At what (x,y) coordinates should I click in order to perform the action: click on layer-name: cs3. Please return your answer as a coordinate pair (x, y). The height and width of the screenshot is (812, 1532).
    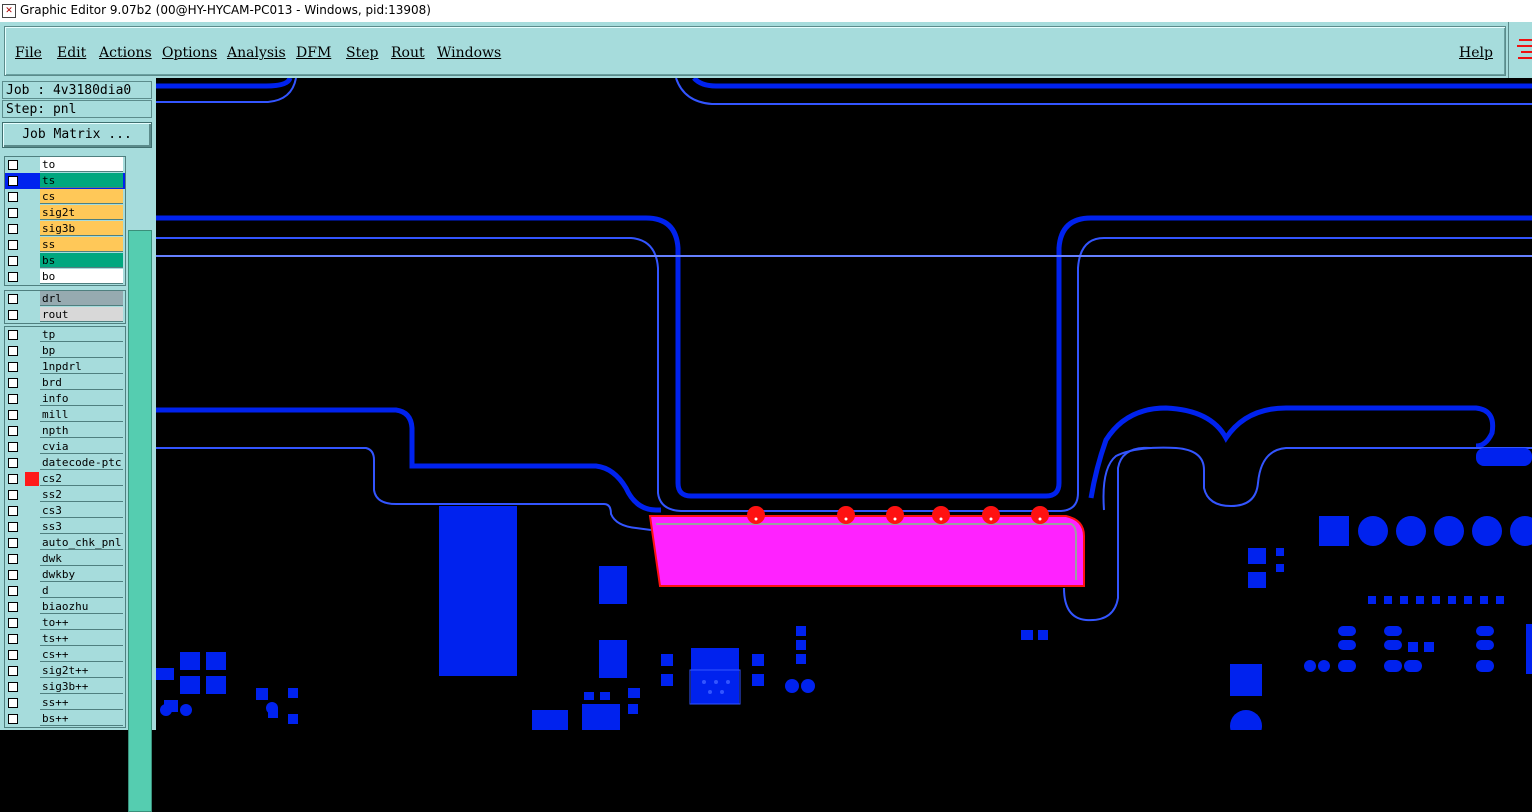
    Looking at the image, I should click on (81, 510).